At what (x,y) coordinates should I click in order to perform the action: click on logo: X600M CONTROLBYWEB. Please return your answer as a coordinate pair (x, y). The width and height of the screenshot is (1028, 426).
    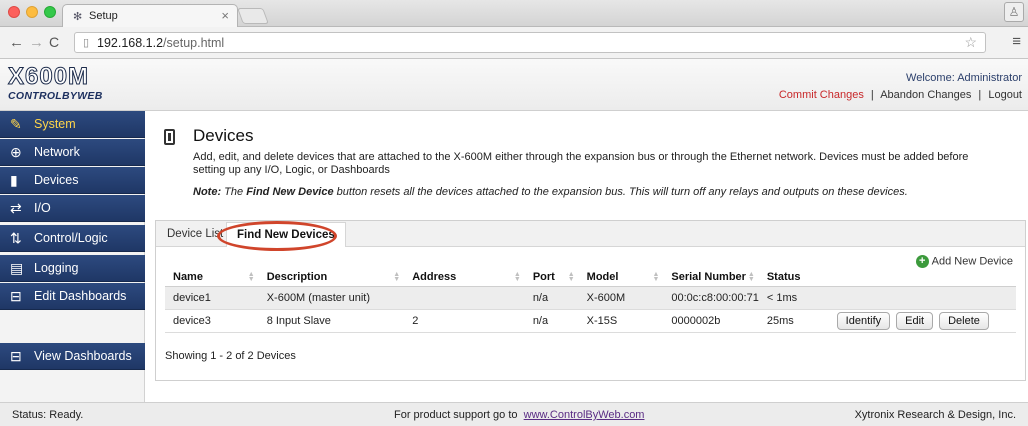
    Looking at the image, I should click on (55, 82).